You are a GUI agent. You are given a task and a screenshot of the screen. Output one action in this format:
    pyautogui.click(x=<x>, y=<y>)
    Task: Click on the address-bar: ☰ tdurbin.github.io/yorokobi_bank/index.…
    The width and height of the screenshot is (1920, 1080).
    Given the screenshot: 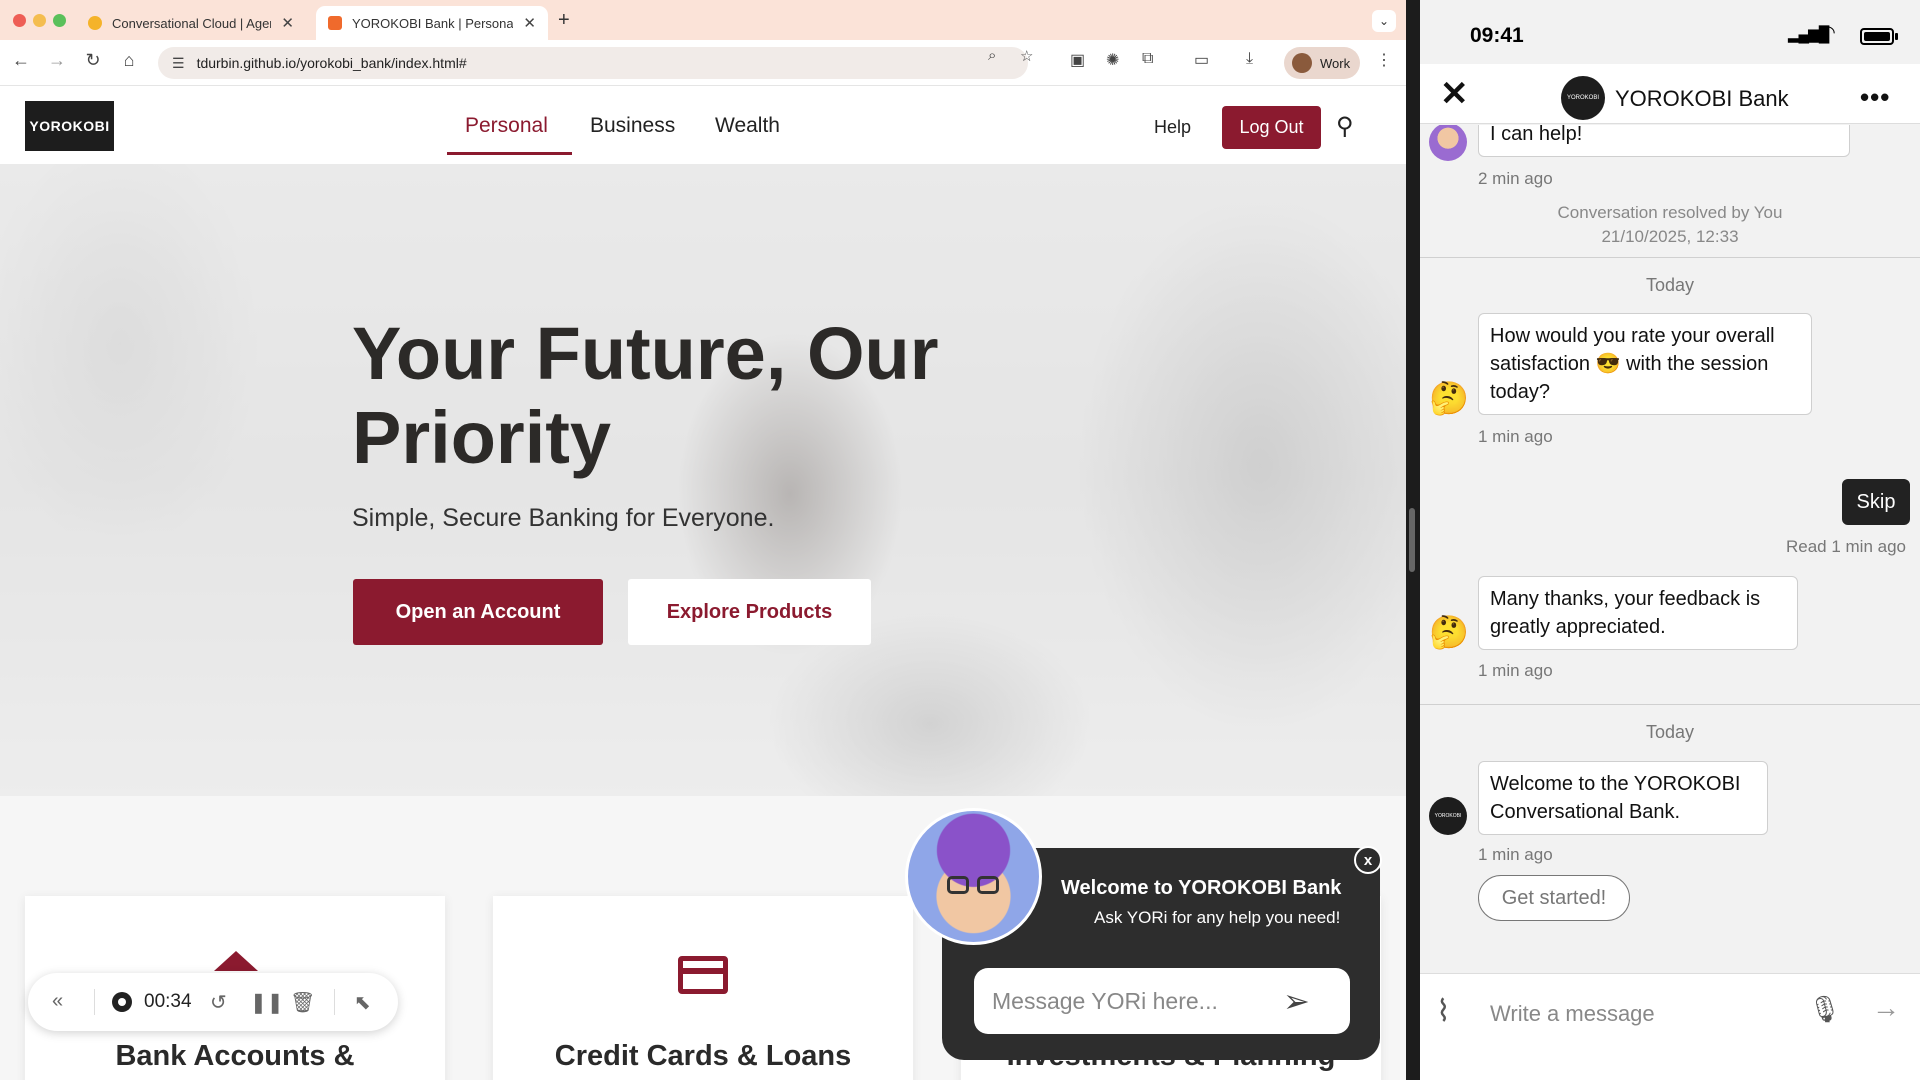 What is the action you would take?
    pyautogui.click(x=593, y=63)
    